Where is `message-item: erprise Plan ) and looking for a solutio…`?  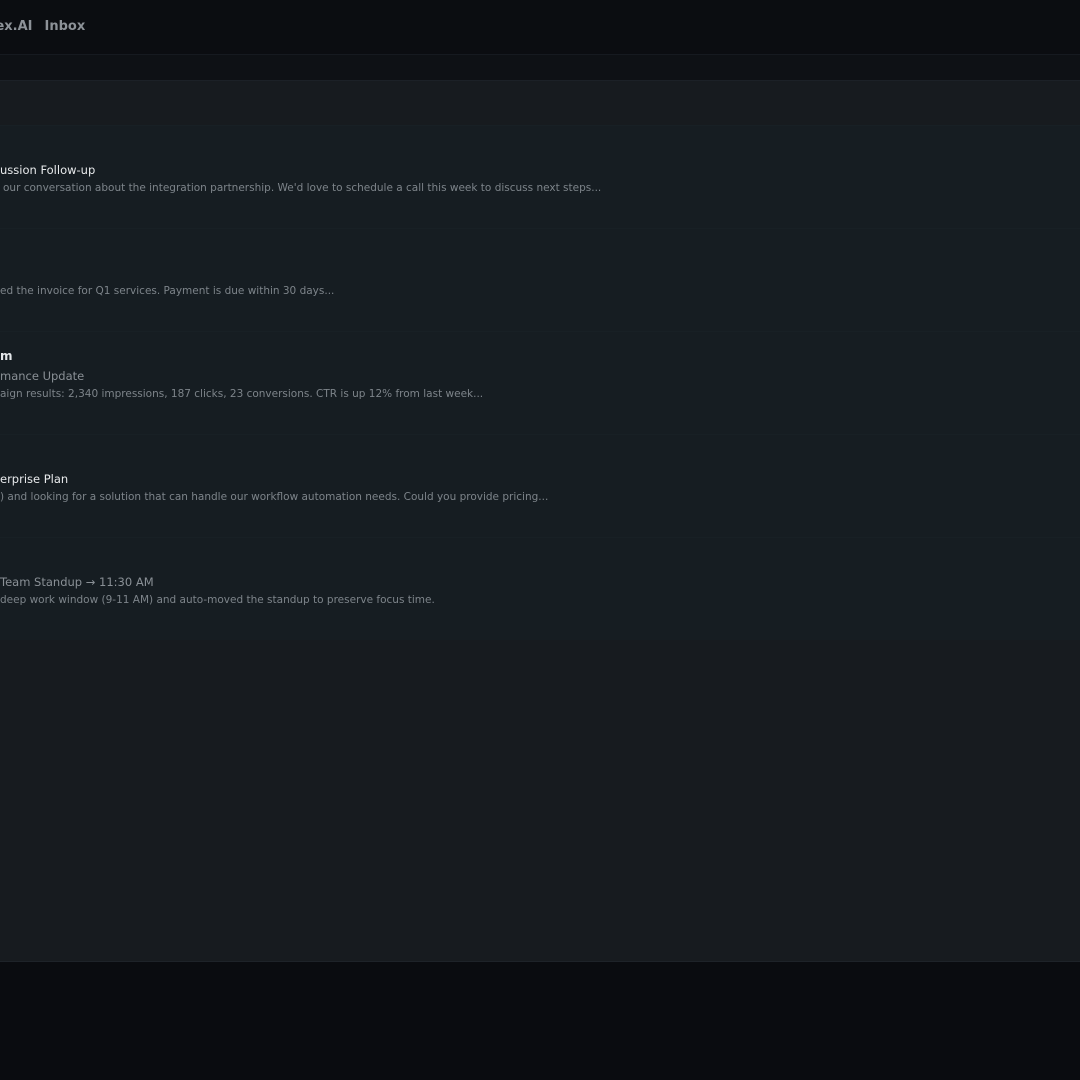
message-item: erprise Plan ) and looking for a solutio… is located at coordinates (540, 485).